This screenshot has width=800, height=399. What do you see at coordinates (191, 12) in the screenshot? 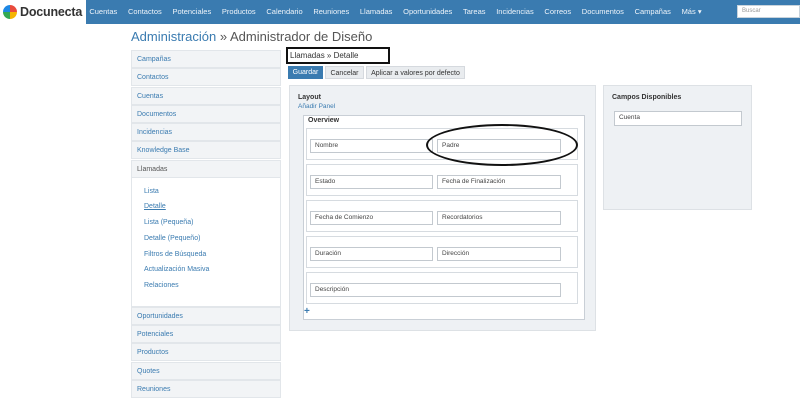
I see `nav-item-potenciales: Potenciales` at bounding box center [191, 12].